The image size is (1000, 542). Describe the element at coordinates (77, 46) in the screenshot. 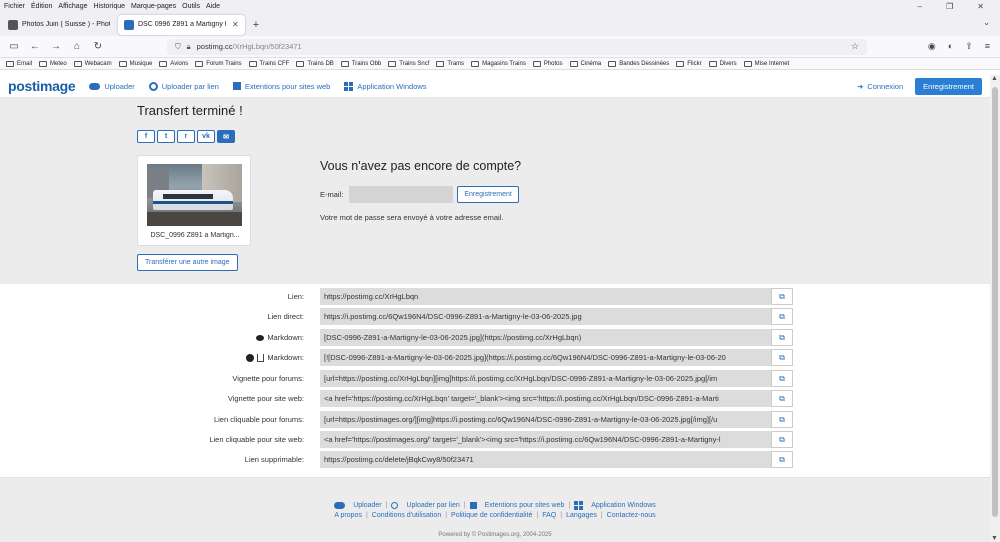

I see `home-icon: ⌂` at that location.